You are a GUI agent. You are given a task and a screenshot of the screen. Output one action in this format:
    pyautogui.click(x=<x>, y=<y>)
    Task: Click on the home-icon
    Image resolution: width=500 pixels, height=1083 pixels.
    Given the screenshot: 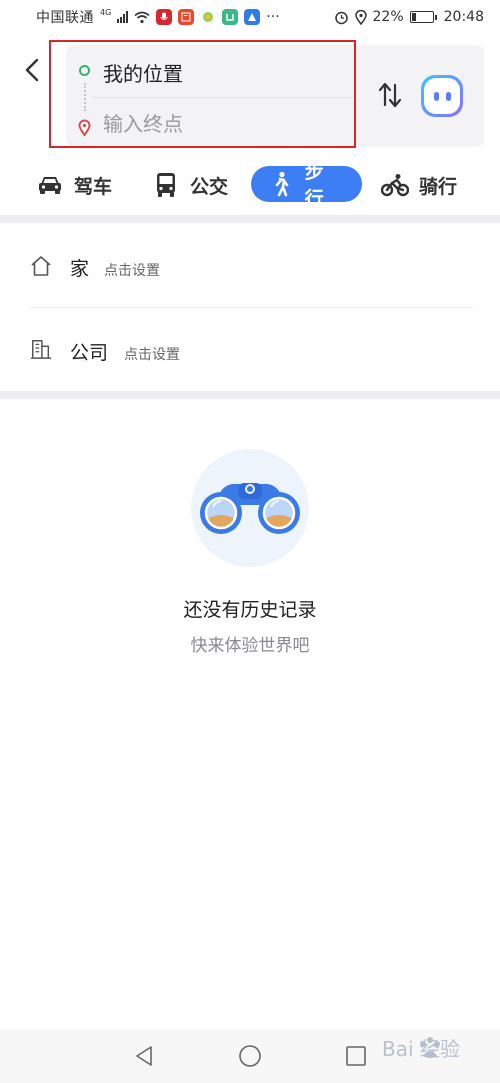 What is the action you would take?
    pyautogui.click(x=41, y=266)
    